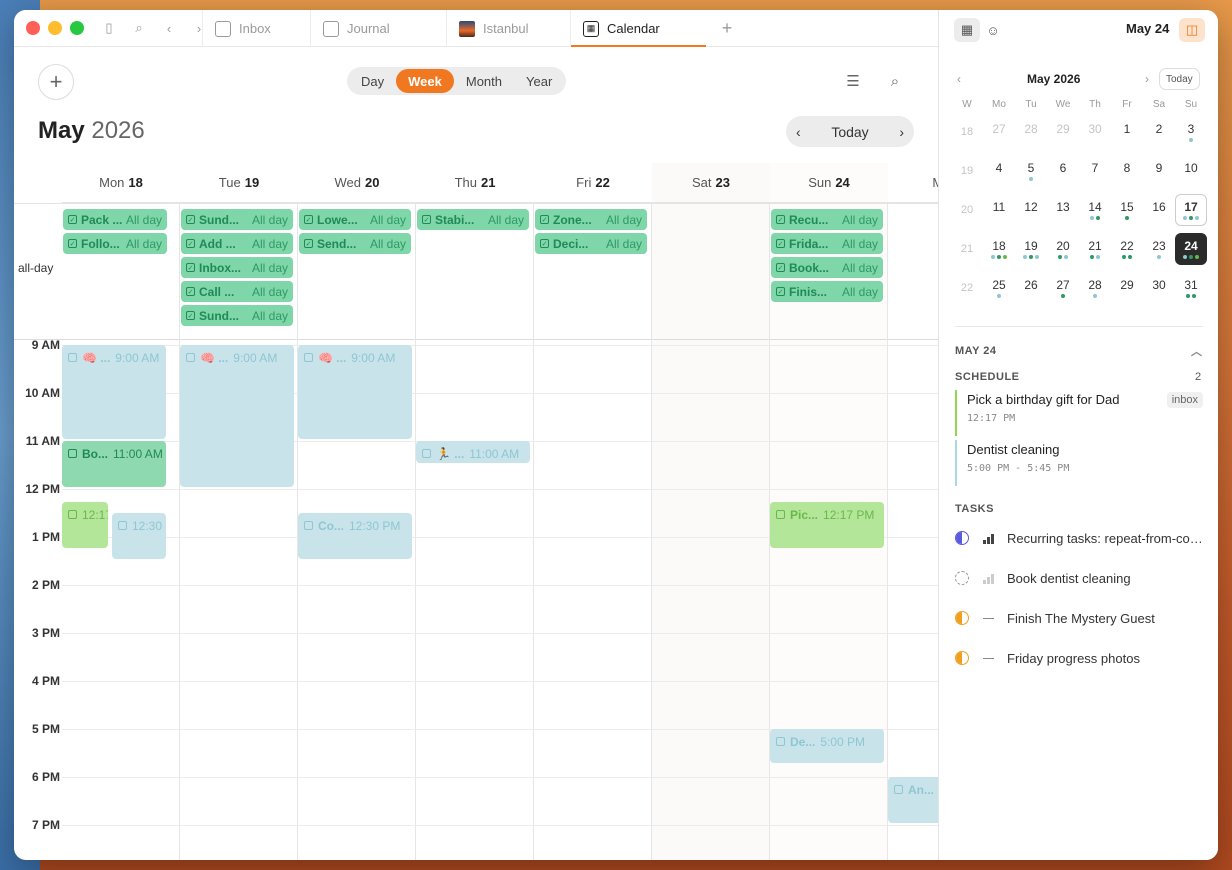 Image resolution: width=1232 pixels, height=870 pixels. What do you see at coordinates (1031, 210) in the screenshot?
I see `mini-day: 12` at bounding box center [1031, 210].